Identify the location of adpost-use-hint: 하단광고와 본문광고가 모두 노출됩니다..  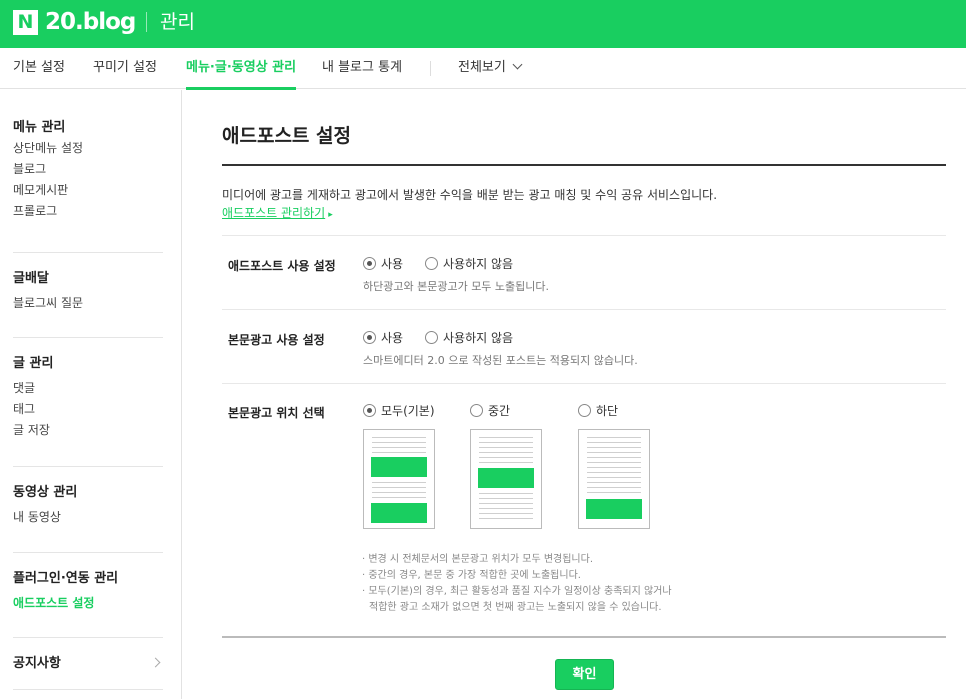
(456, 286).